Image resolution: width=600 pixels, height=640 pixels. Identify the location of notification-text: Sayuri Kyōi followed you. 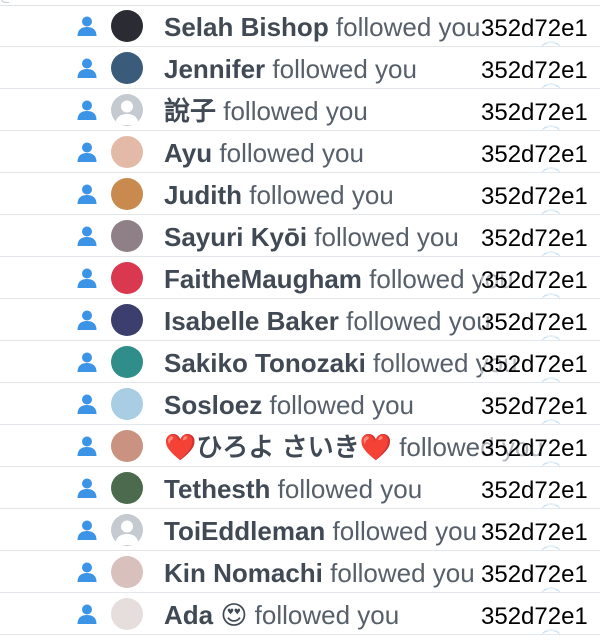
(311, 237).